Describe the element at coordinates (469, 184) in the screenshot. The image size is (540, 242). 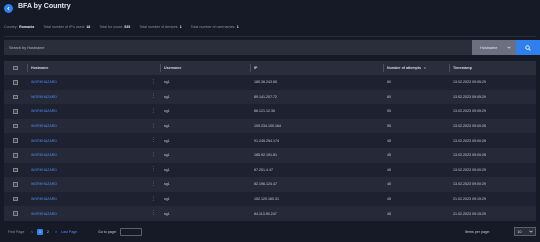
I see `timestamp-cell: 13.02.2023 09:00:29` at that location.